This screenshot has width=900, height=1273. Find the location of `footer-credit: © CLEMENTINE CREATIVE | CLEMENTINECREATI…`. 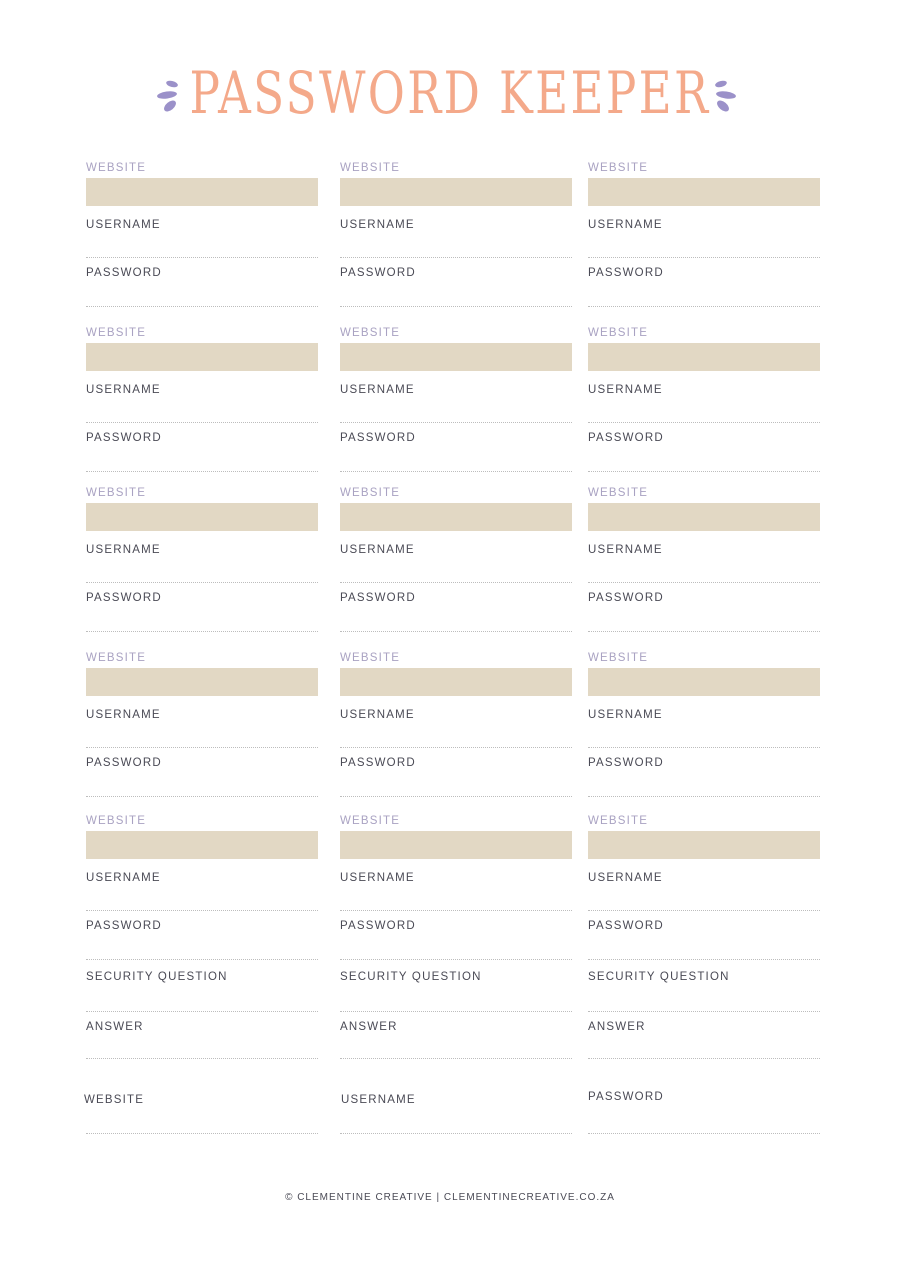

footer-credit: © CLEMENTINE CREATIVE | CLEMENTINECREATI… is located at coordinates (450, 1197).